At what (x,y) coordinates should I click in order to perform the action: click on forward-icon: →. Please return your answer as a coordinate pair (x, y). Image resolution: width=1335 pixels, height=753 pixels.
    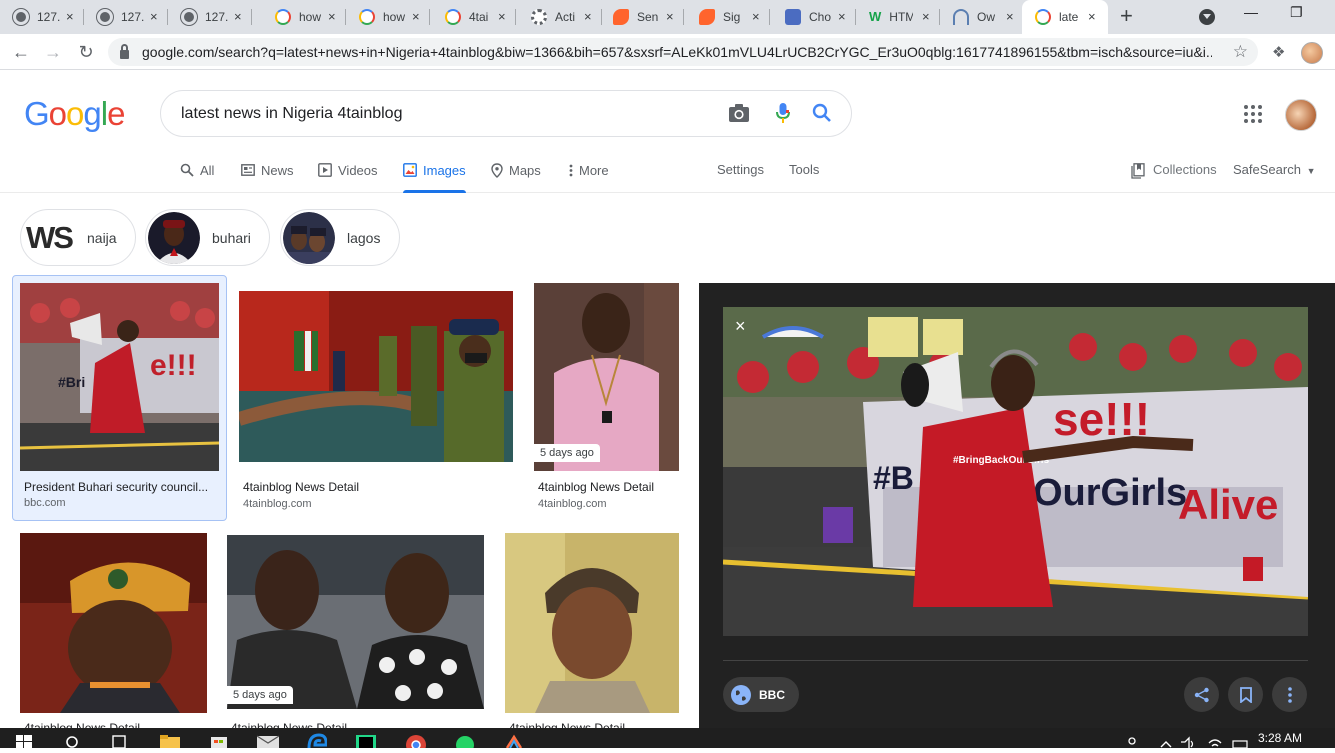
    Looking at the image, I should click on (53, 52).